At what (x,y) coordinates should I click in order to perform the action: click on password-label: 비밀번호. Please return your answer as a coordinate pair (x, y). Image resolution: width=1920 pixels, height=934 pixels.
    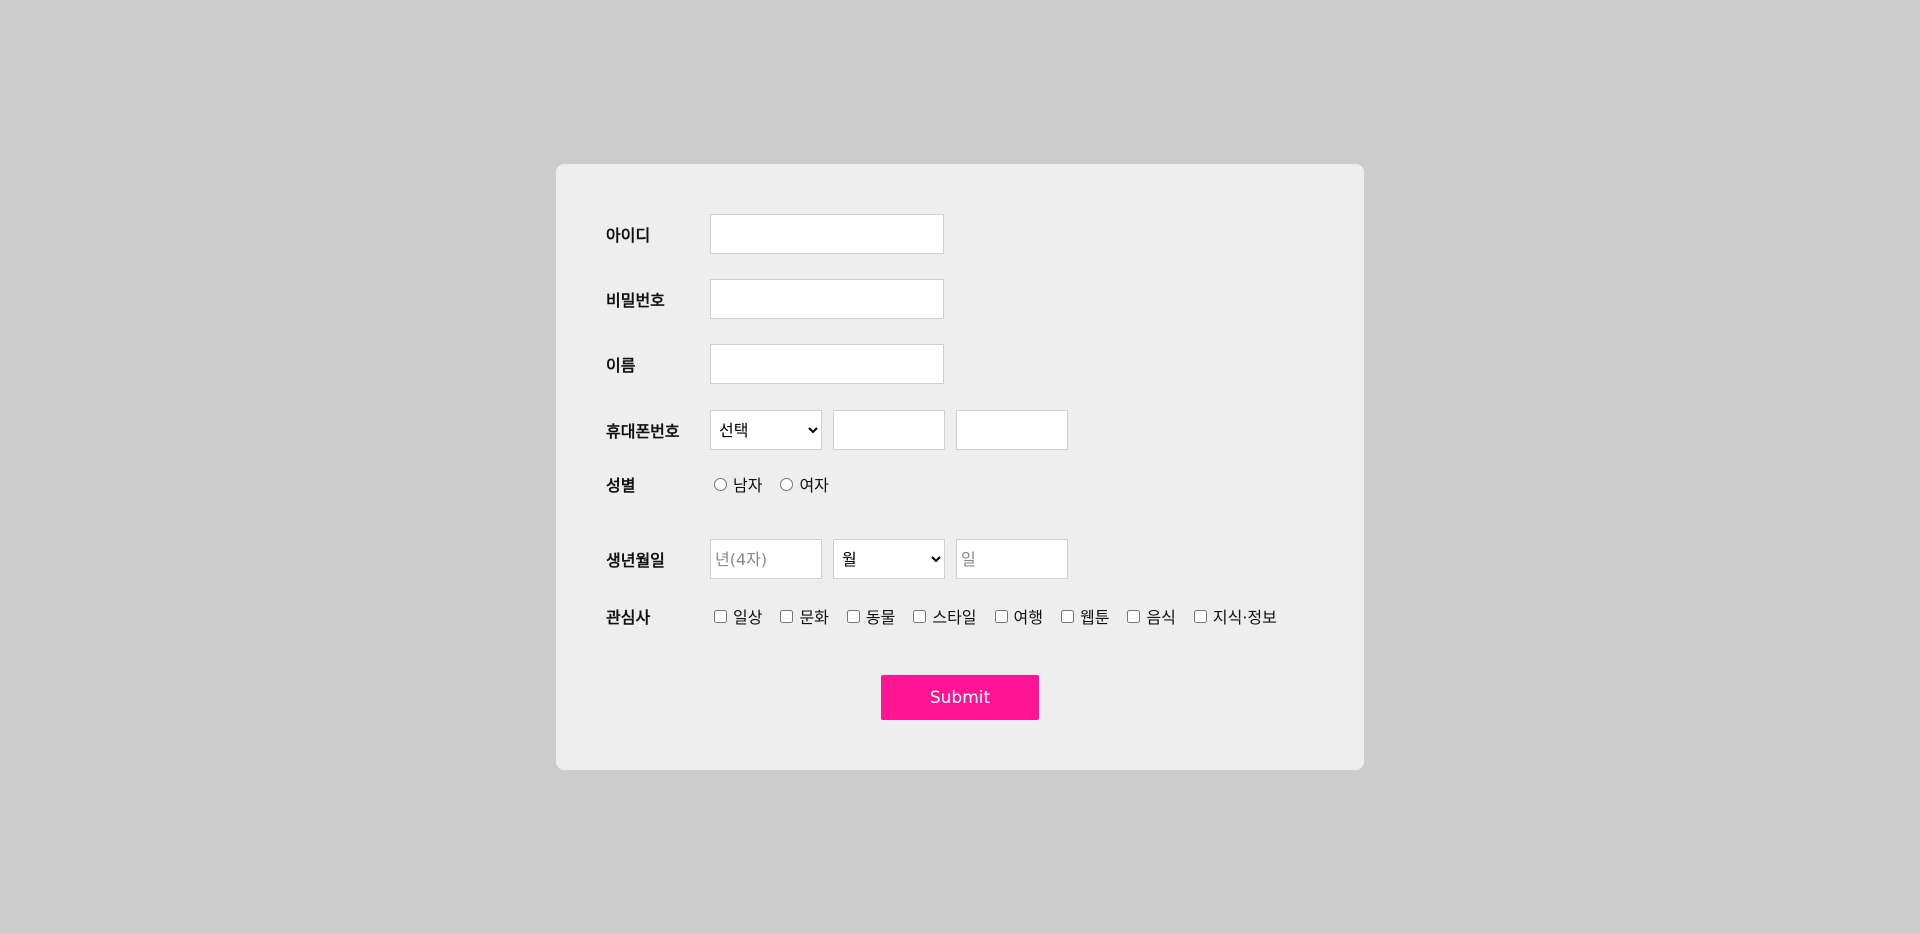
    Looking at the image, I should click on (635, 300).